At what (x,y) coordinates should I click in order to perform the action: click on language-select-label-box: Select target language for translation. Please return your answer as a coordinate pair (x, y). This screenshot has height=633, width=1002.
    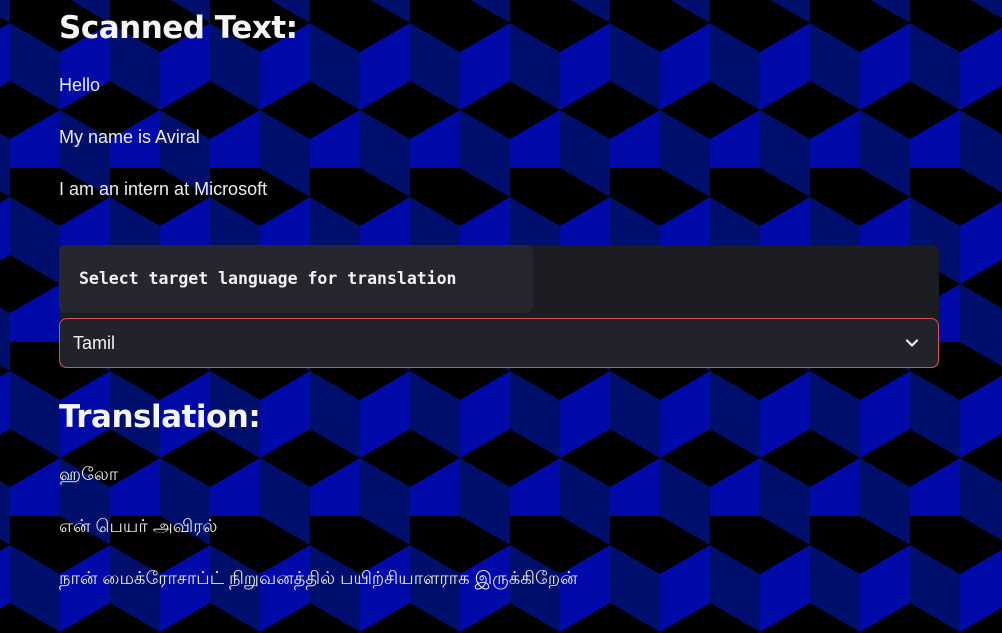
    Looking at the image, I should click on (296, 279).